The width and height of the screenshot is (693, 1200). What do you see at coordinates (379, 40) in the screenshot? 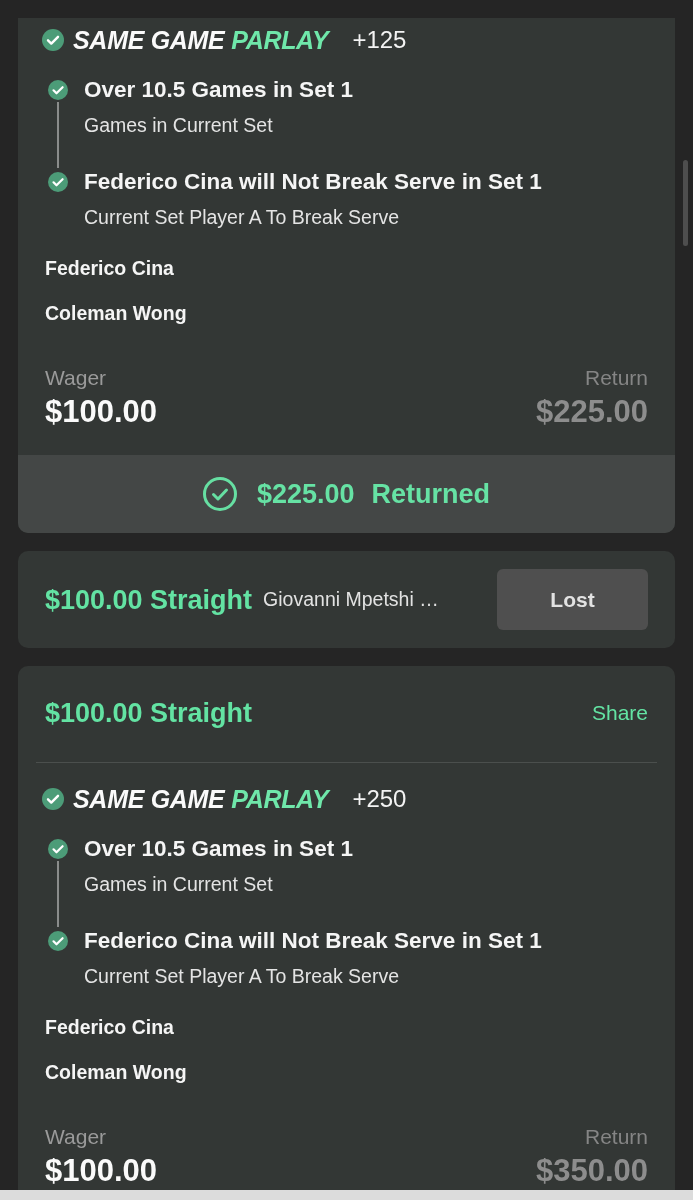
I see `parlay-odds: +125` at bounding box center [379, 40].